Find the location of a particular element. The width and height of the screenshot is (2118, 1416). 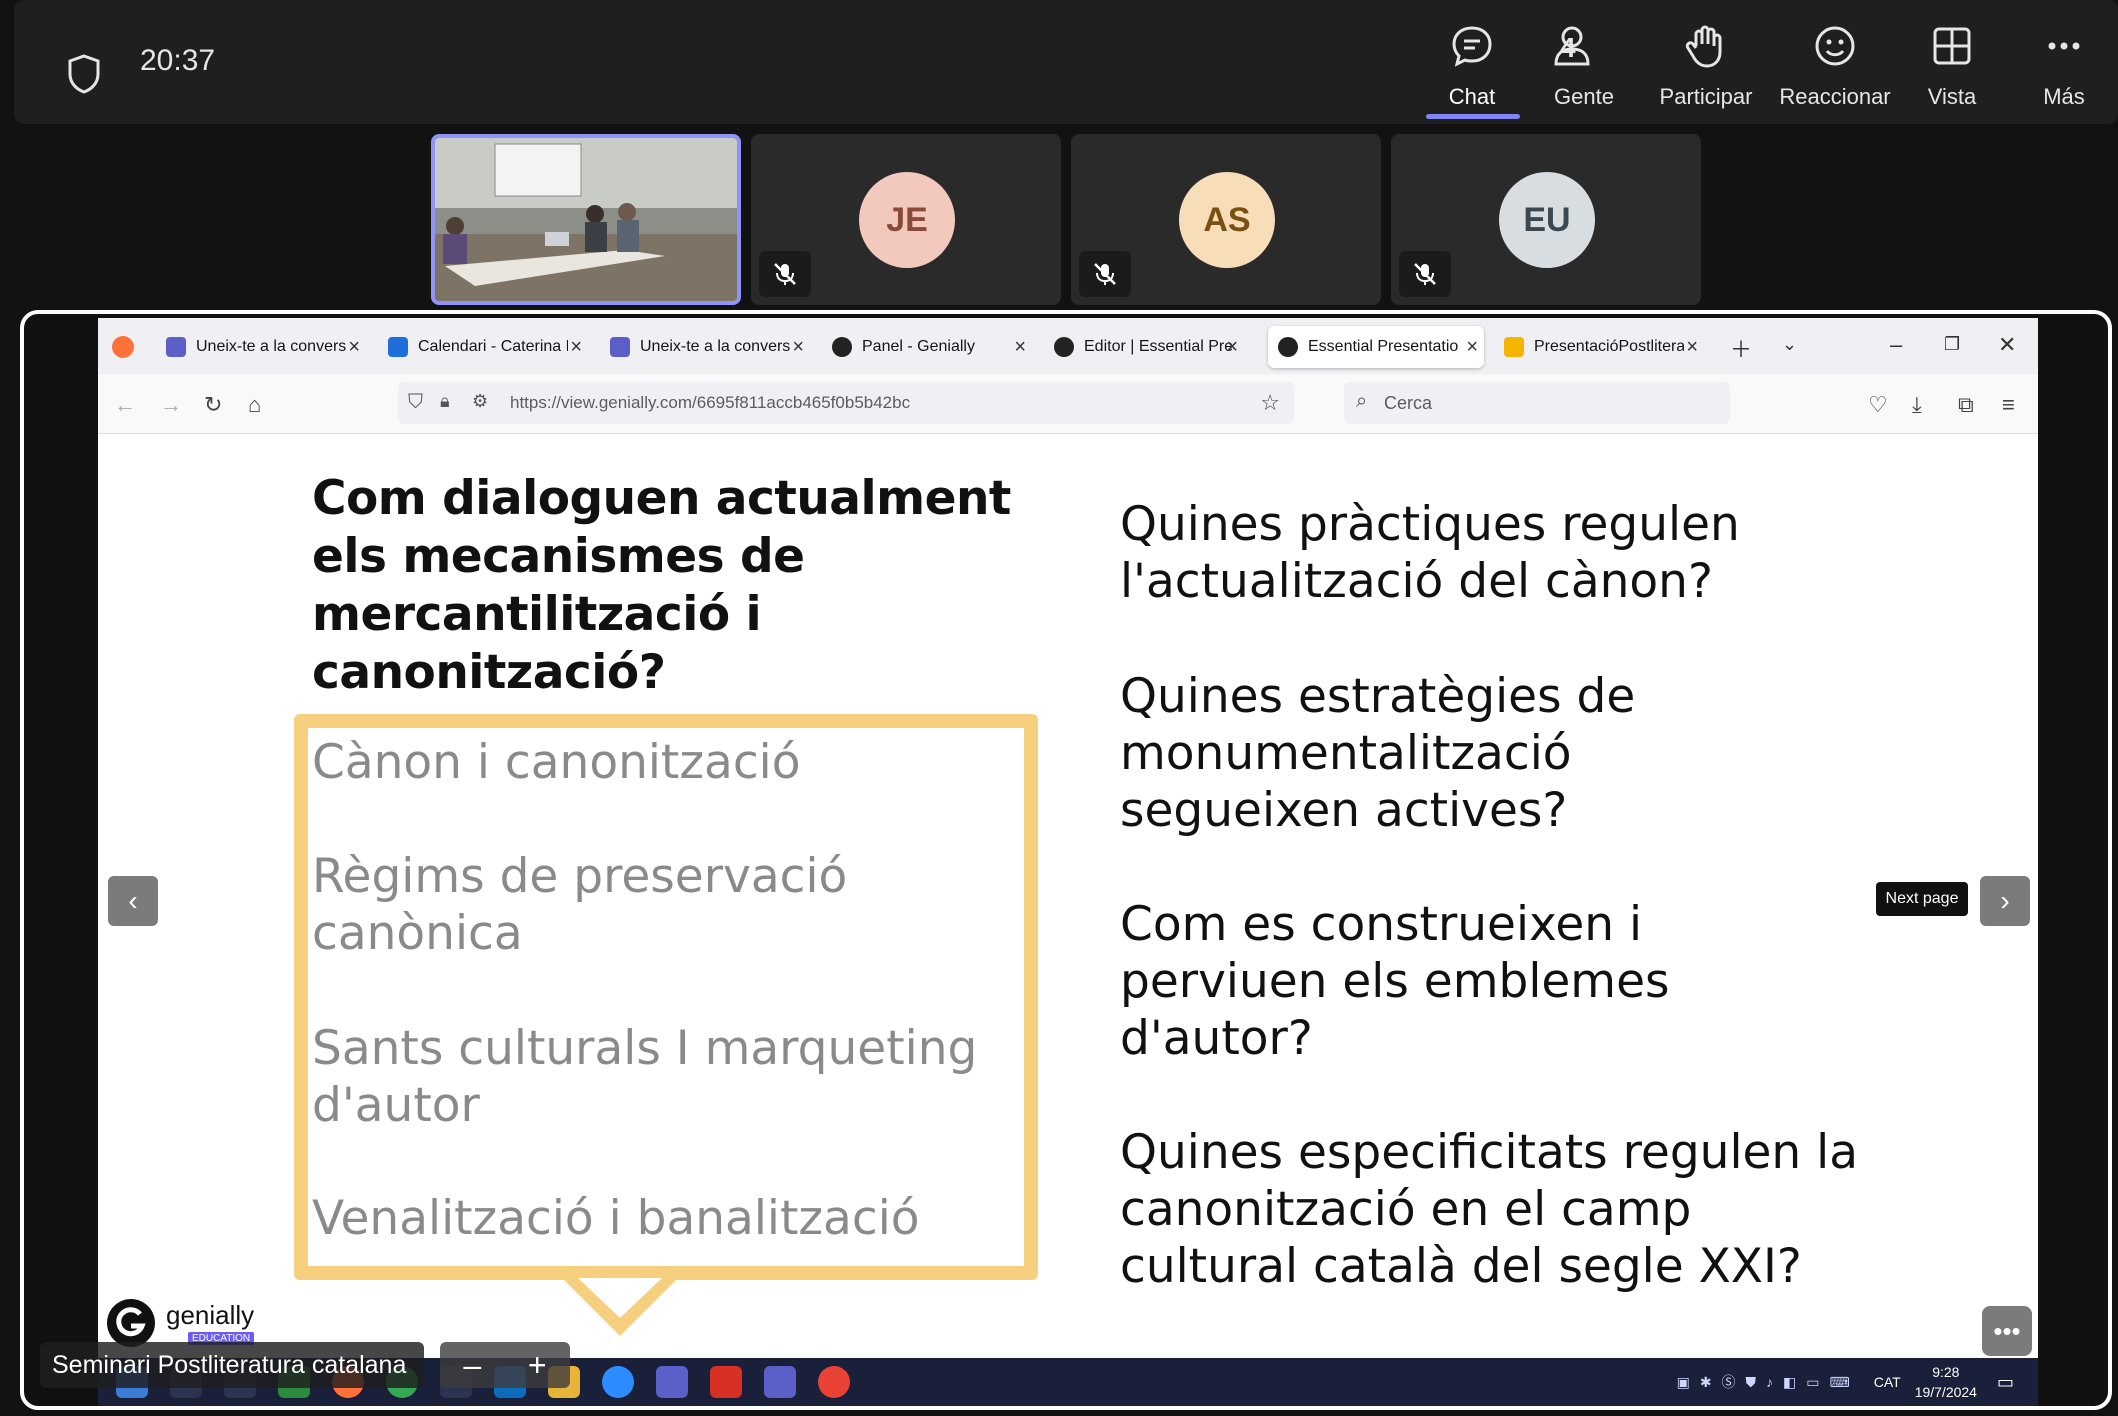

tab-3: Uneix-te a la conversa × is located at coordinates (705, 347).